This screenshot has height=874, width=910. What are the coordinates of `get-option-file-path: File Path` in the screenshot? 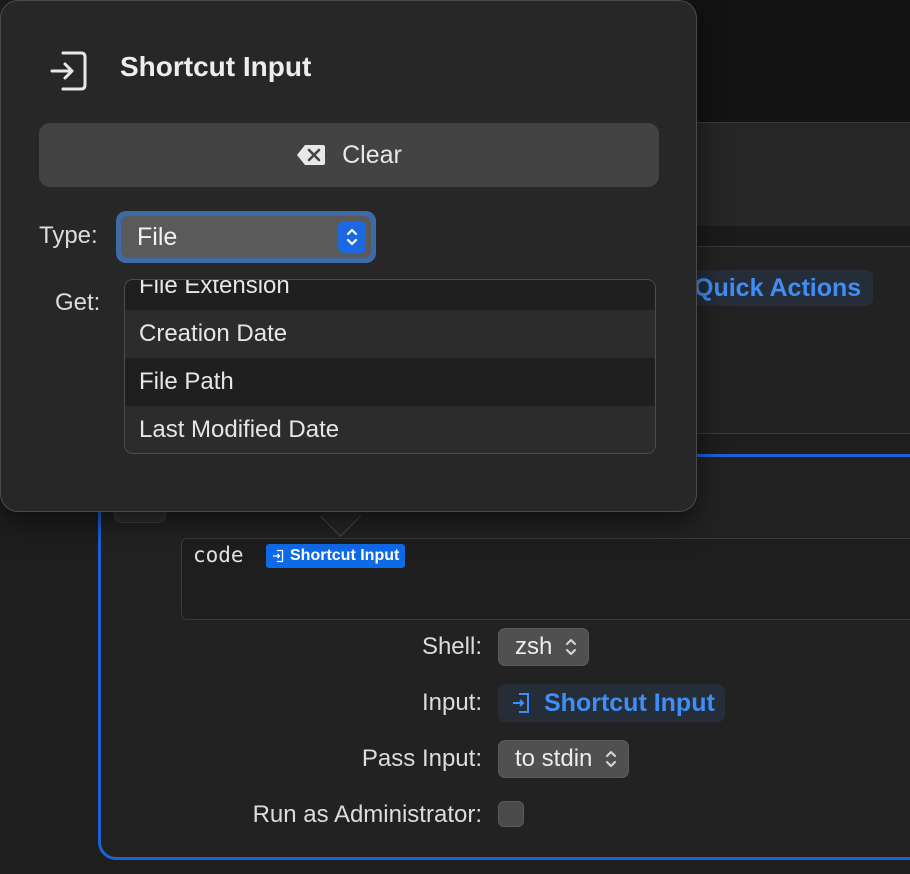 It's located at (390, 382).